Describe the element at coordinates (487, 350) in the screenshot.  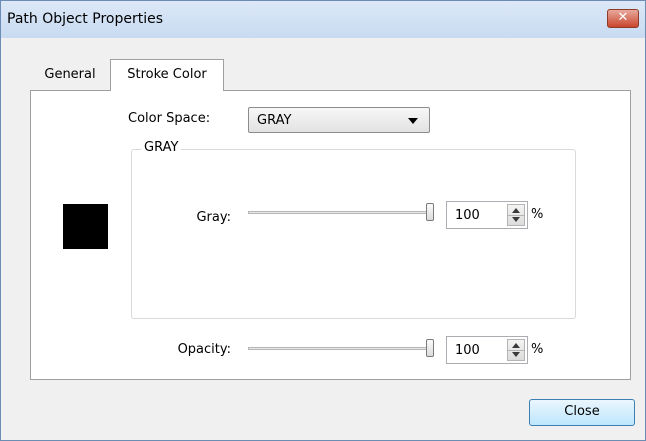
I see `opacity-spinbox: 100` at that location.